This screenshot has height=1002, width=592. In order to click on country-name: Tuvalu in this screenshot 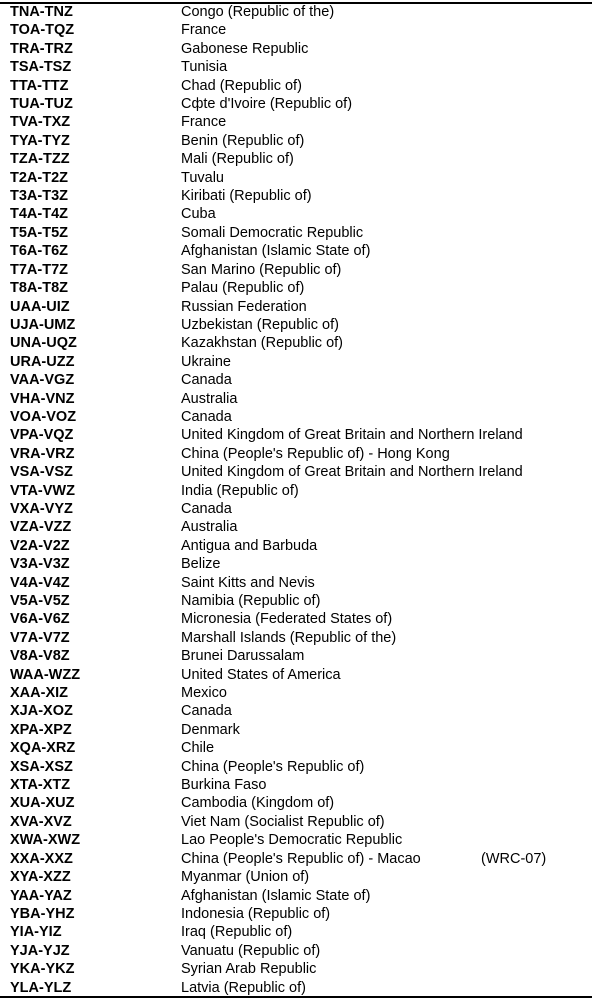, I will do `click(202, 177)`.